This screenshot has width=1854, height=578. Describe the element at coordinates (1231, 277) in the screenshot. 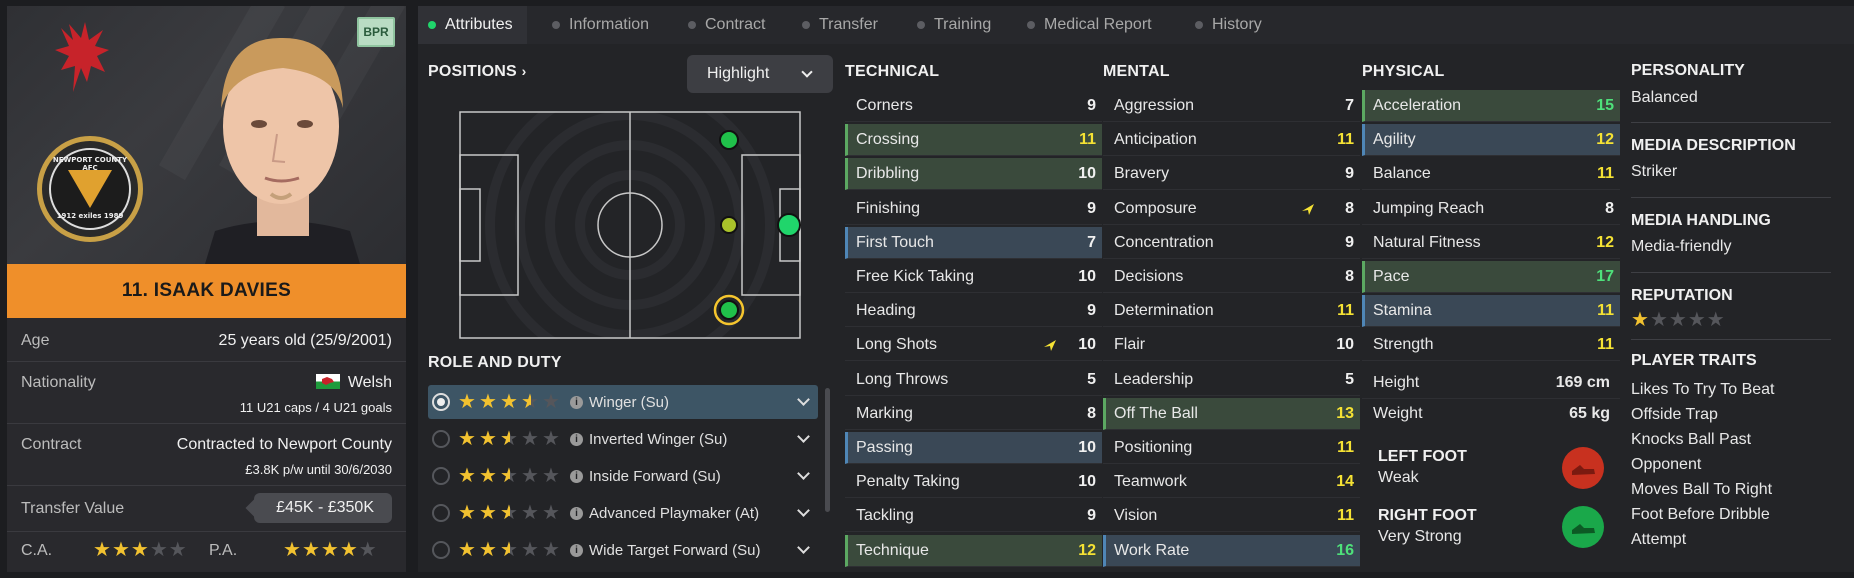

I see `attribute-row: Decisions 8` at that location.